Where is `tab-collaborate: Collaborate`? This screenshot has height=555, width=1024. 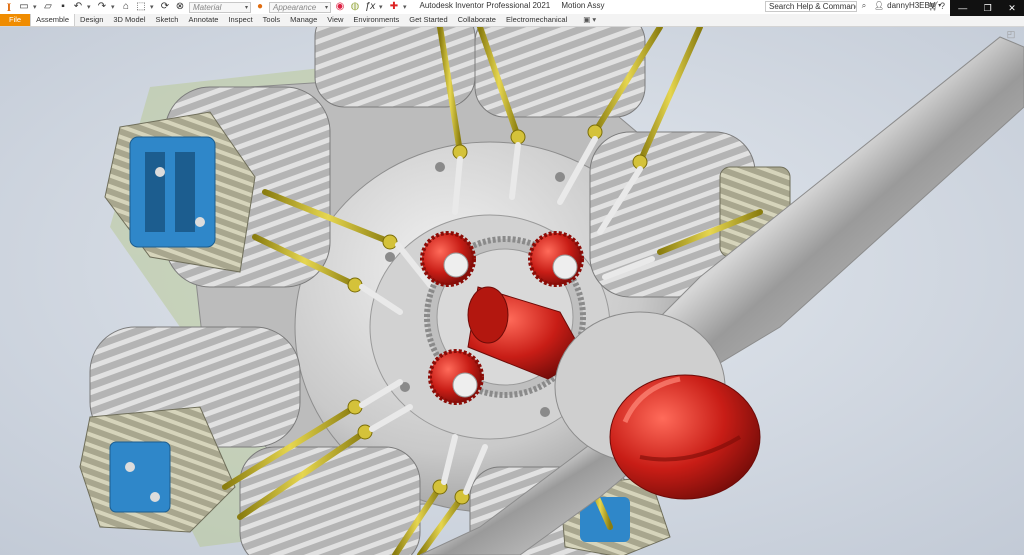
tab-collaborate: Collaborate is located at coordinates (477, 20).